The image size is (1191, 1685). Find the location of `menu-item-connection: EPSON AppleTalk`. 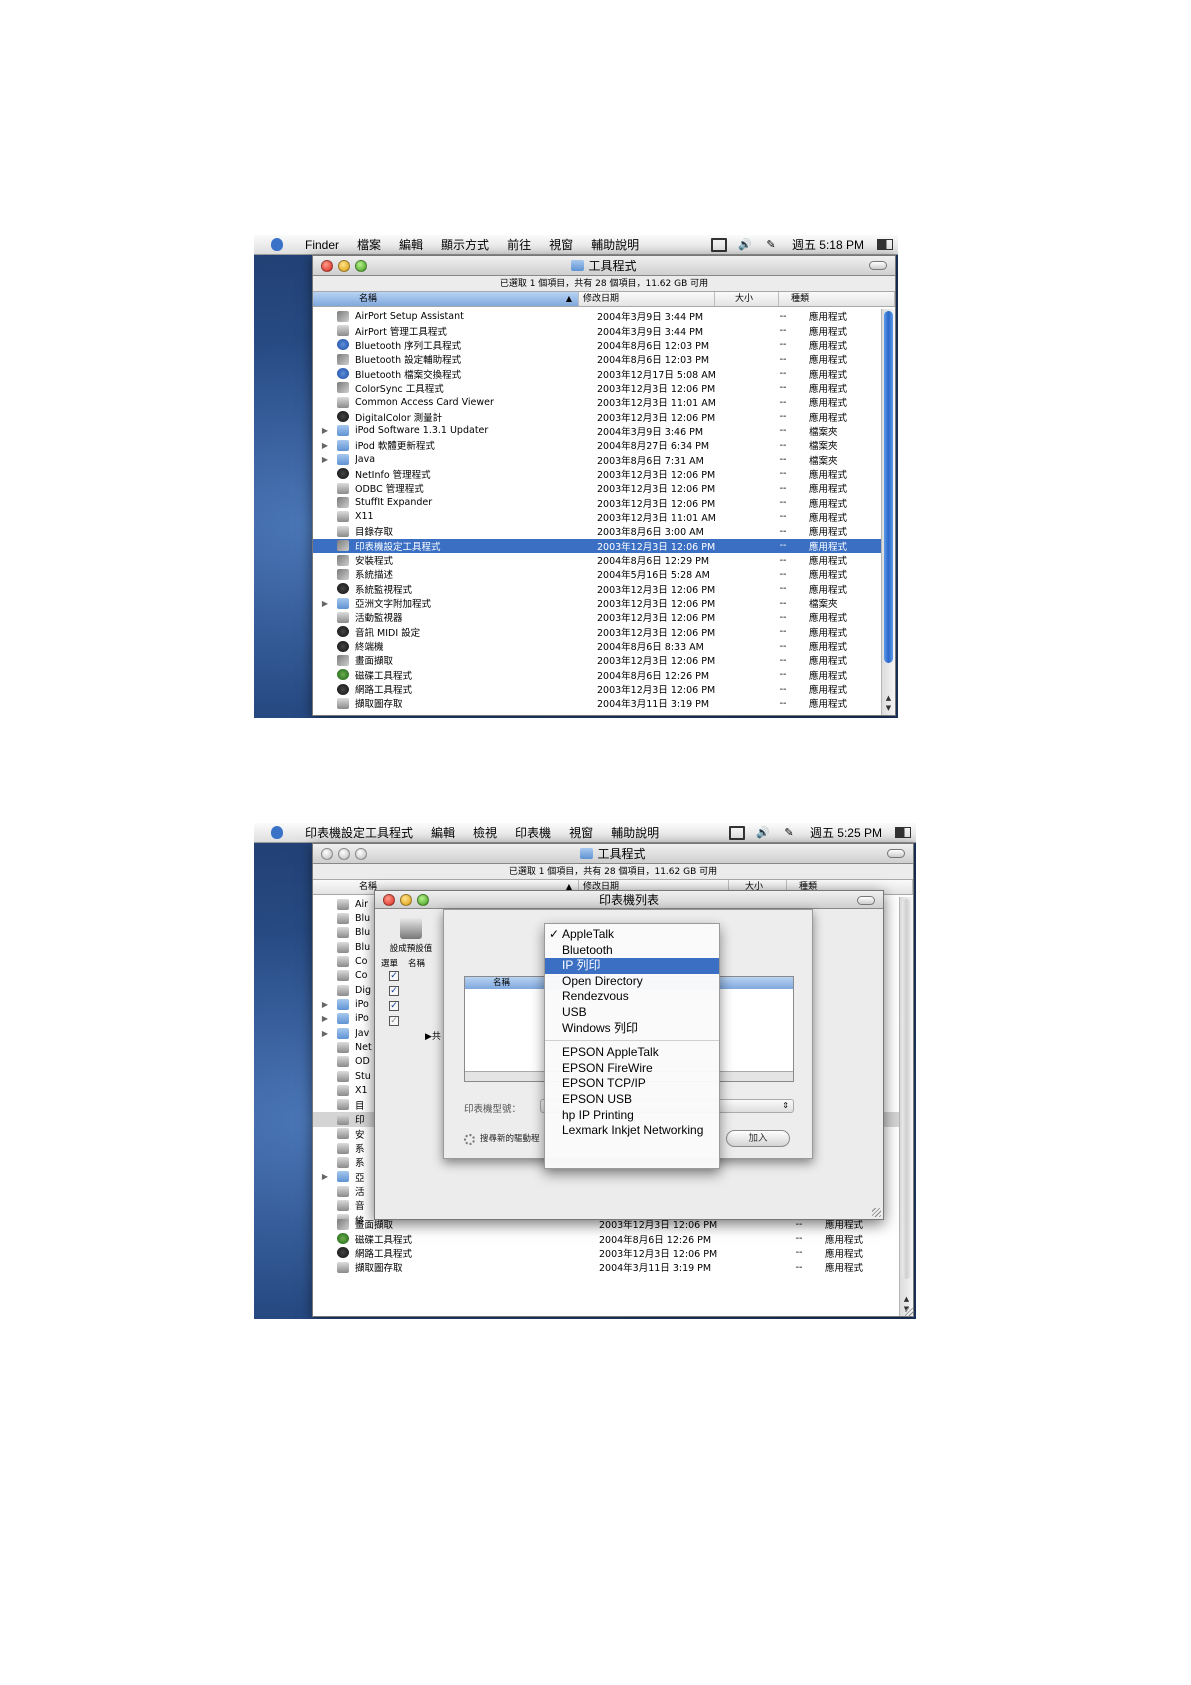

menu-item-connection: EPSON AppleTalk is located at coordinates (632, 1053).